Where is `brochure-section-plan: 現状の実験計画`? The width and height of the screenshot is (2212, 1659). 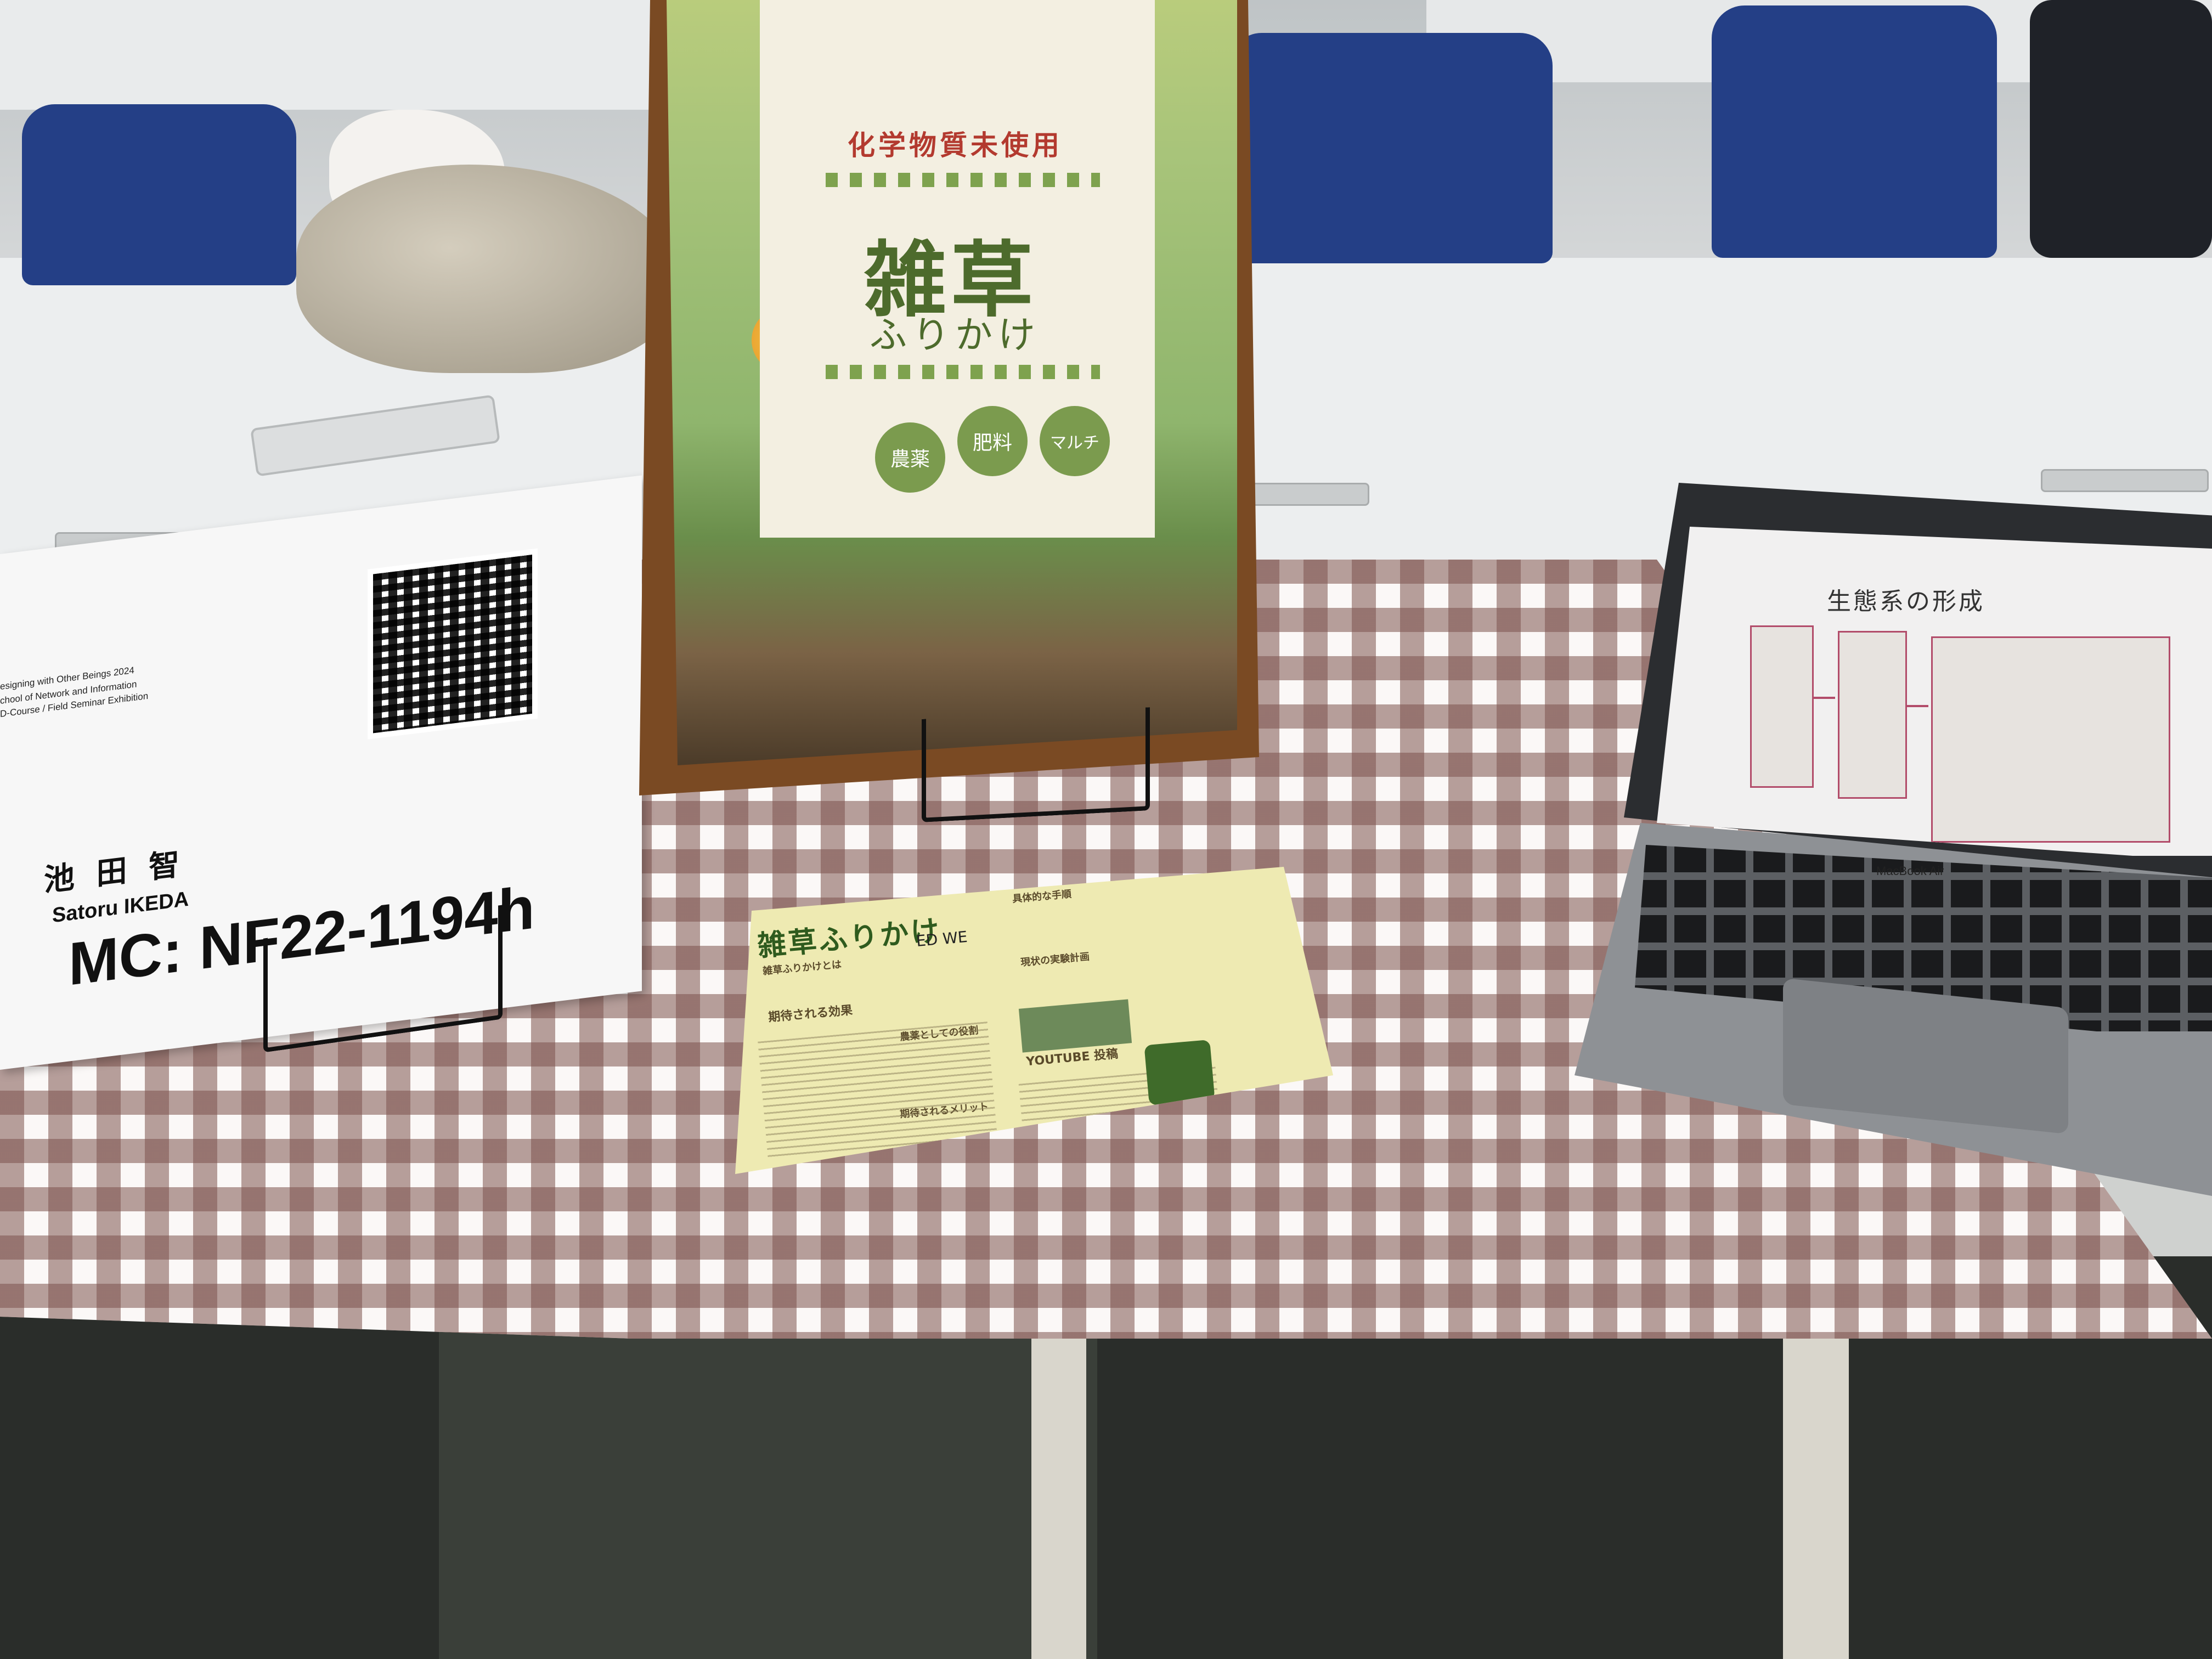 brochure-section-plan: 現状の実験計画 is located at coordinates (1055, 960).